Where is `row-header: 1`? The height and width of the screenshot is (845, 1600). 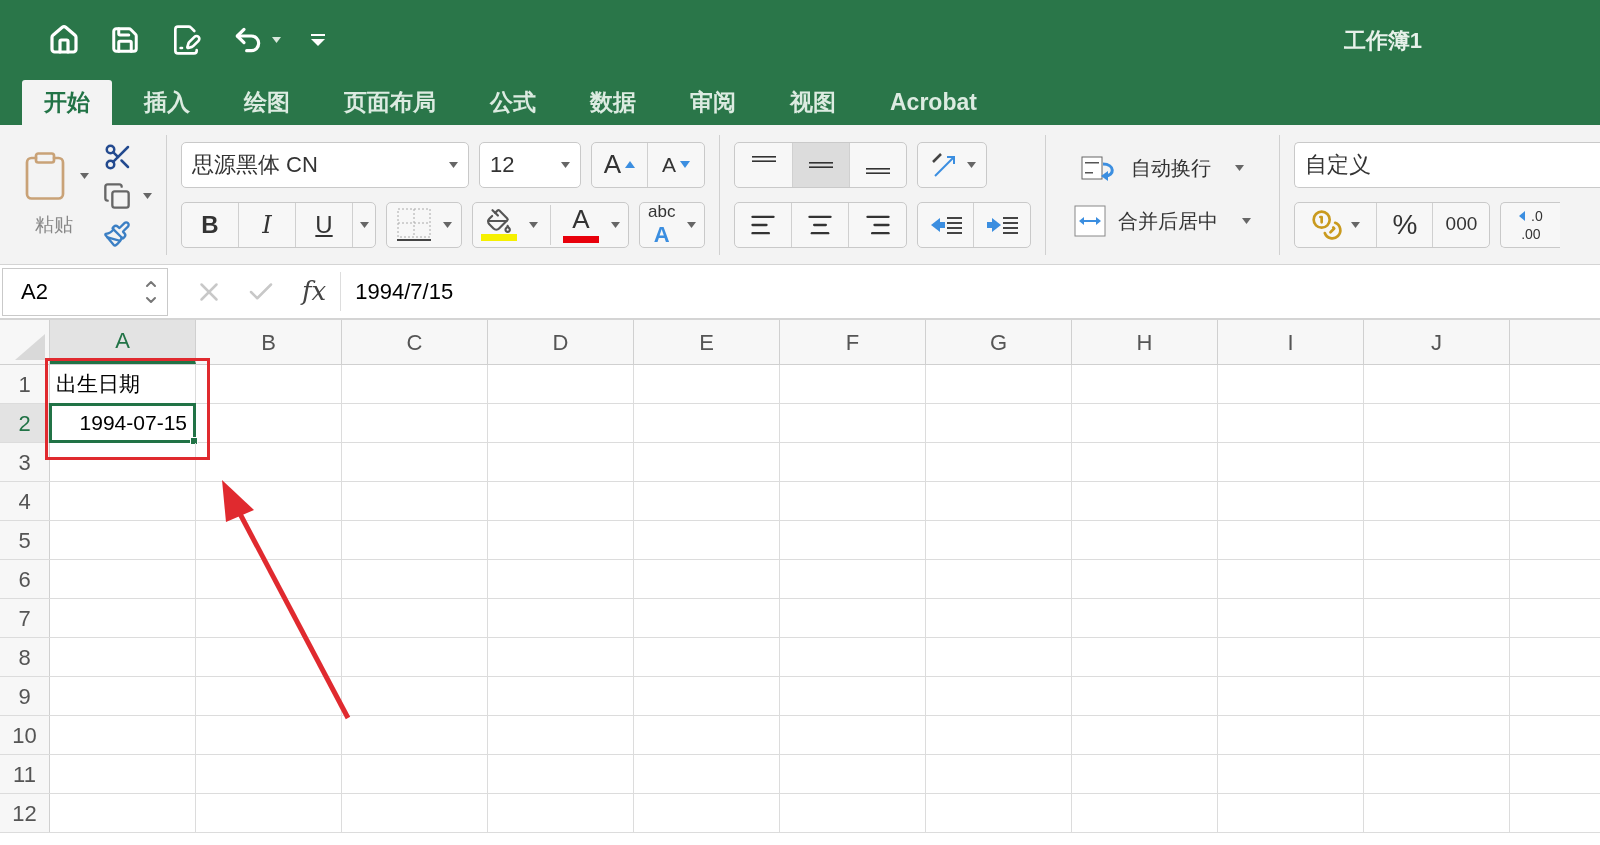
row-header: 1 is located at coordinates (25, 384).